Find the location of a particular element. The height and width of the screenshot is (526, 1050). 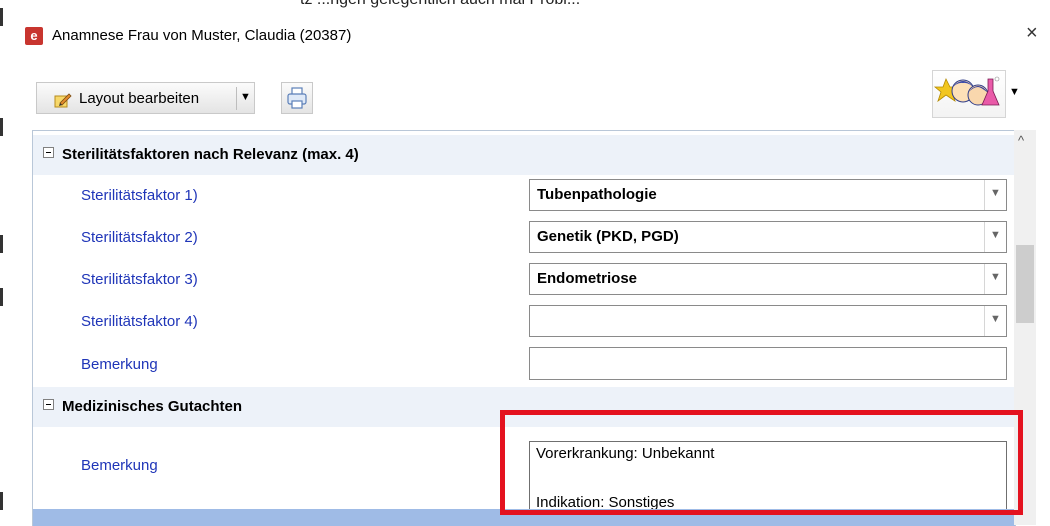

scroll-thumb is located at coordinates (1025, 284).